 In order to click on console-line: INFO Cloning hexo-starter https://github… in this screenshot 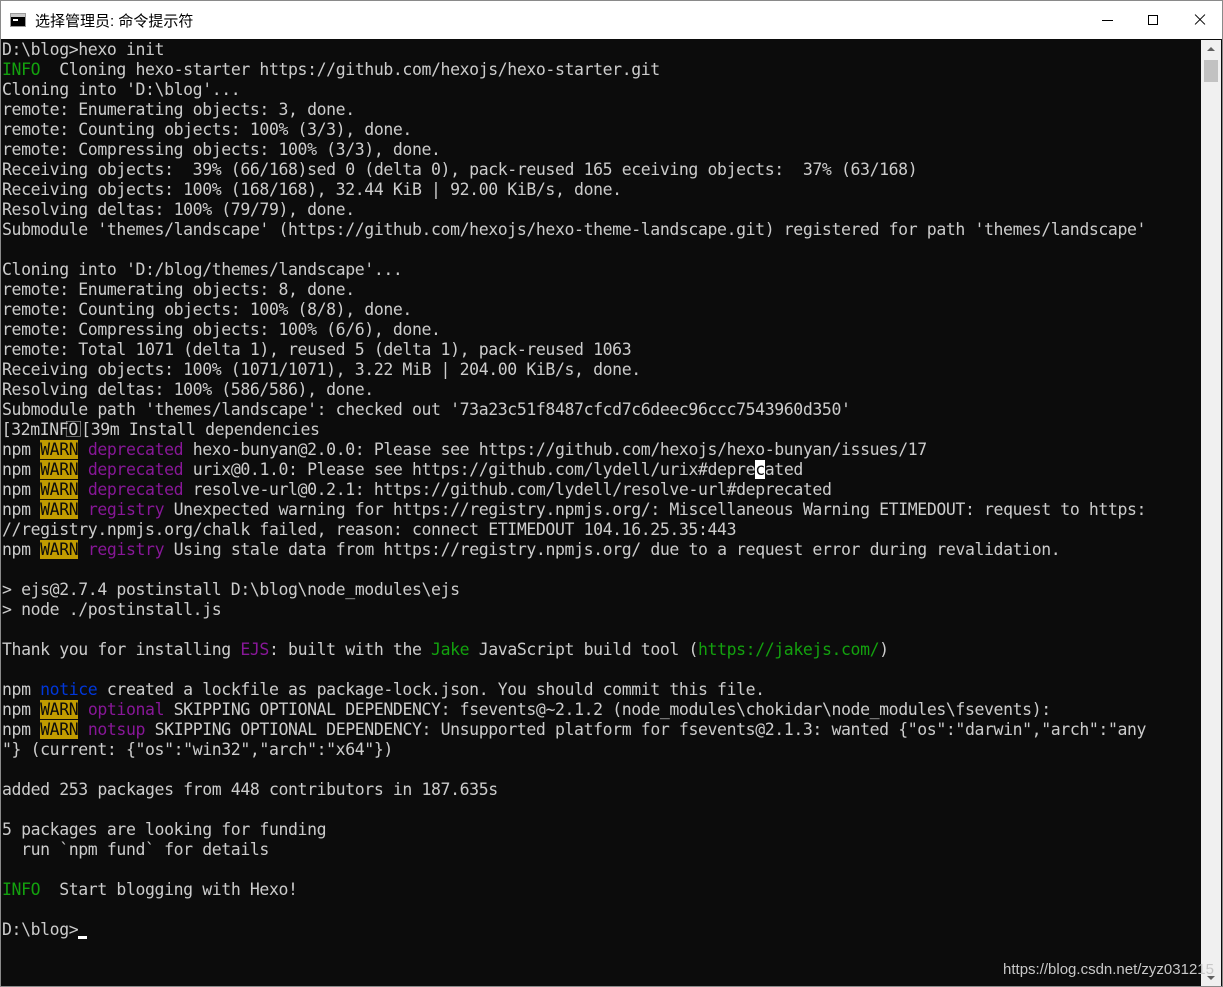, I will do `click(601, 70)`.